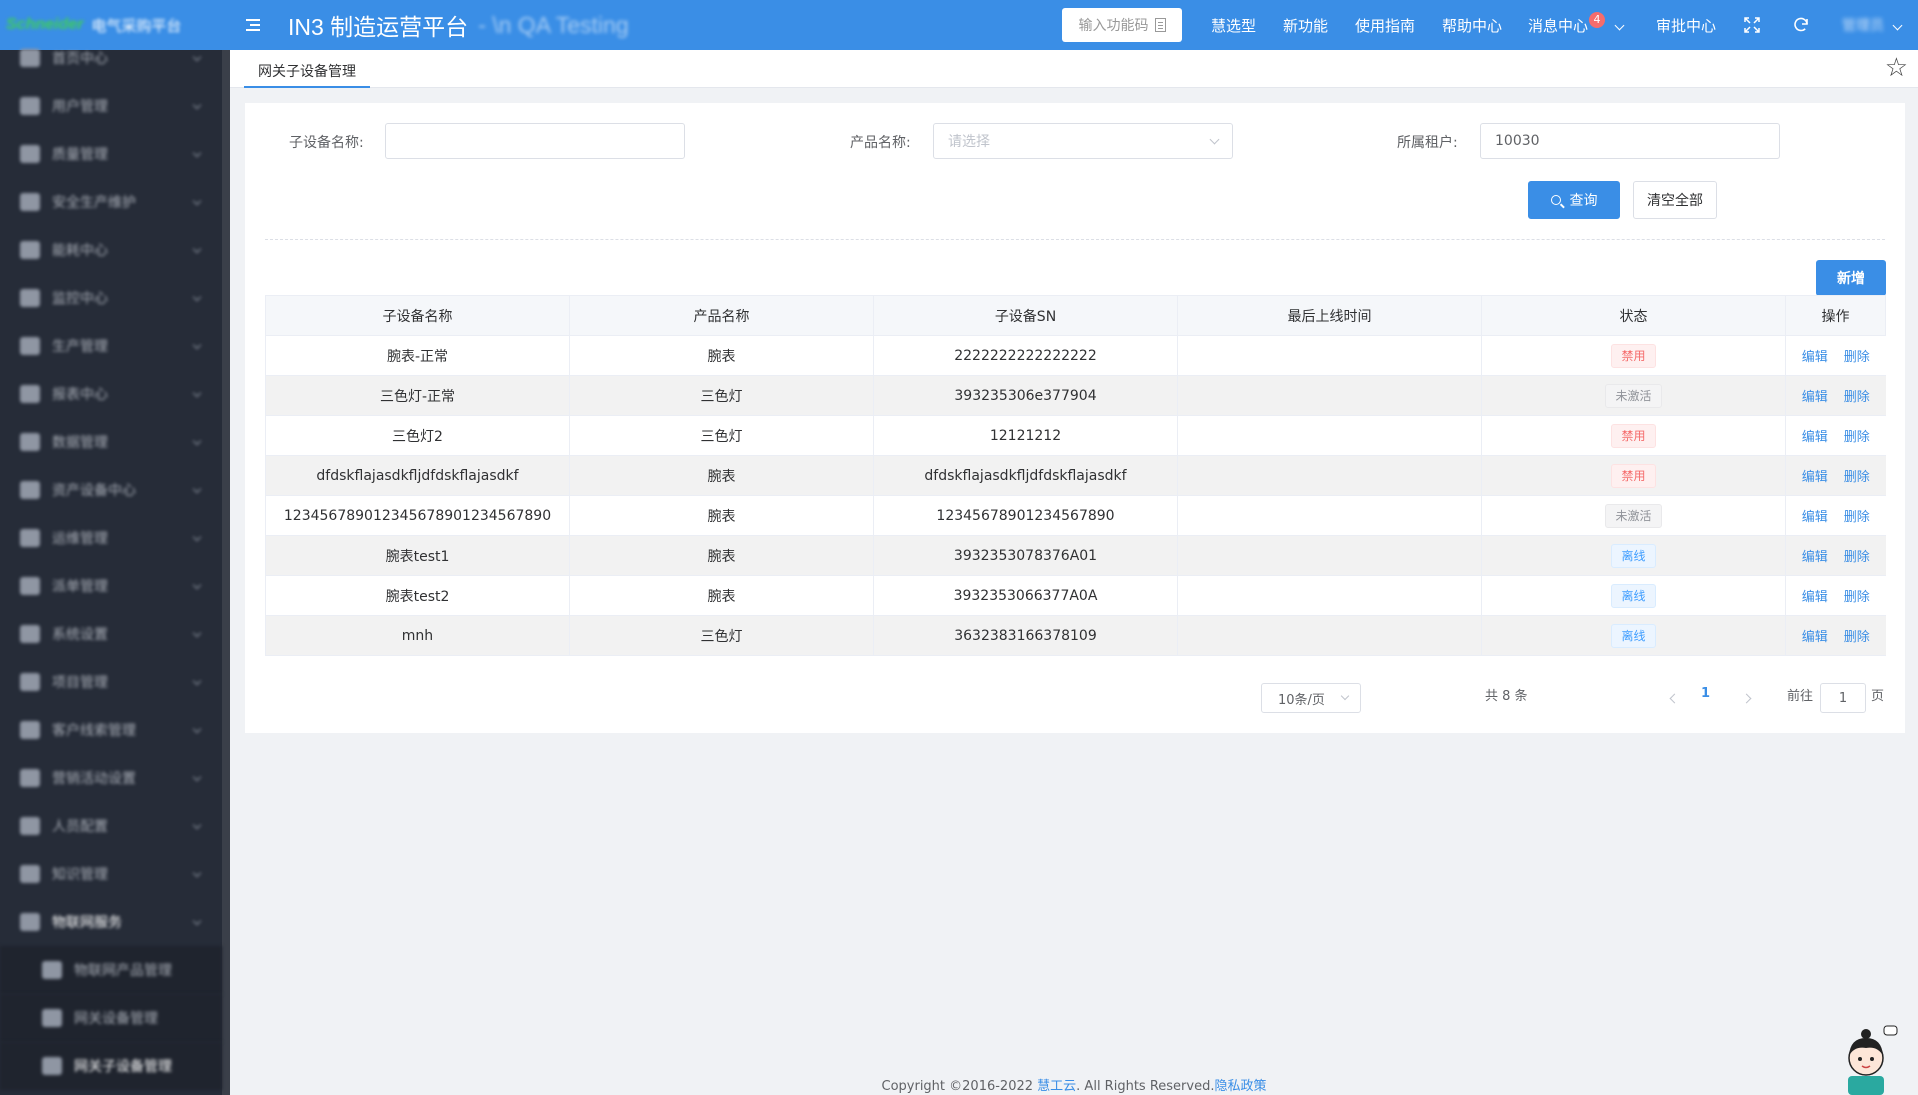  What do you see at coordinates (1574, 200) in the screenshot?
I see `query-button: 查询` at bounding box center [1574, 200].